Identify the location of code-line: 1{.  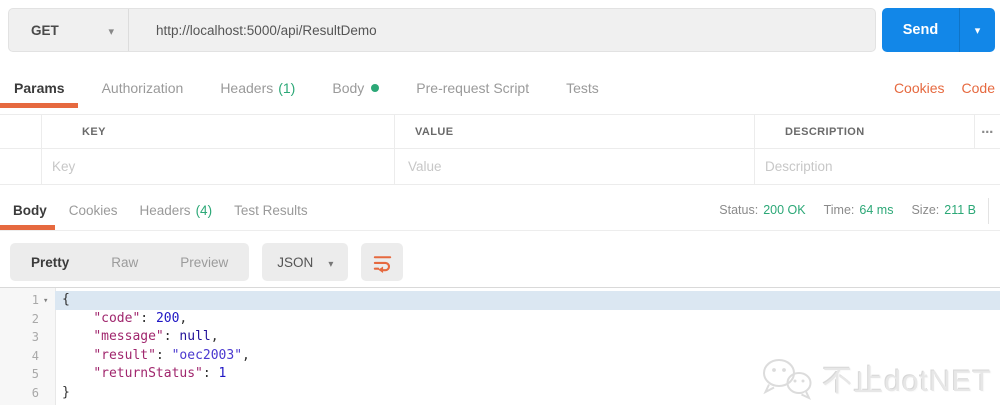
(500, 300).